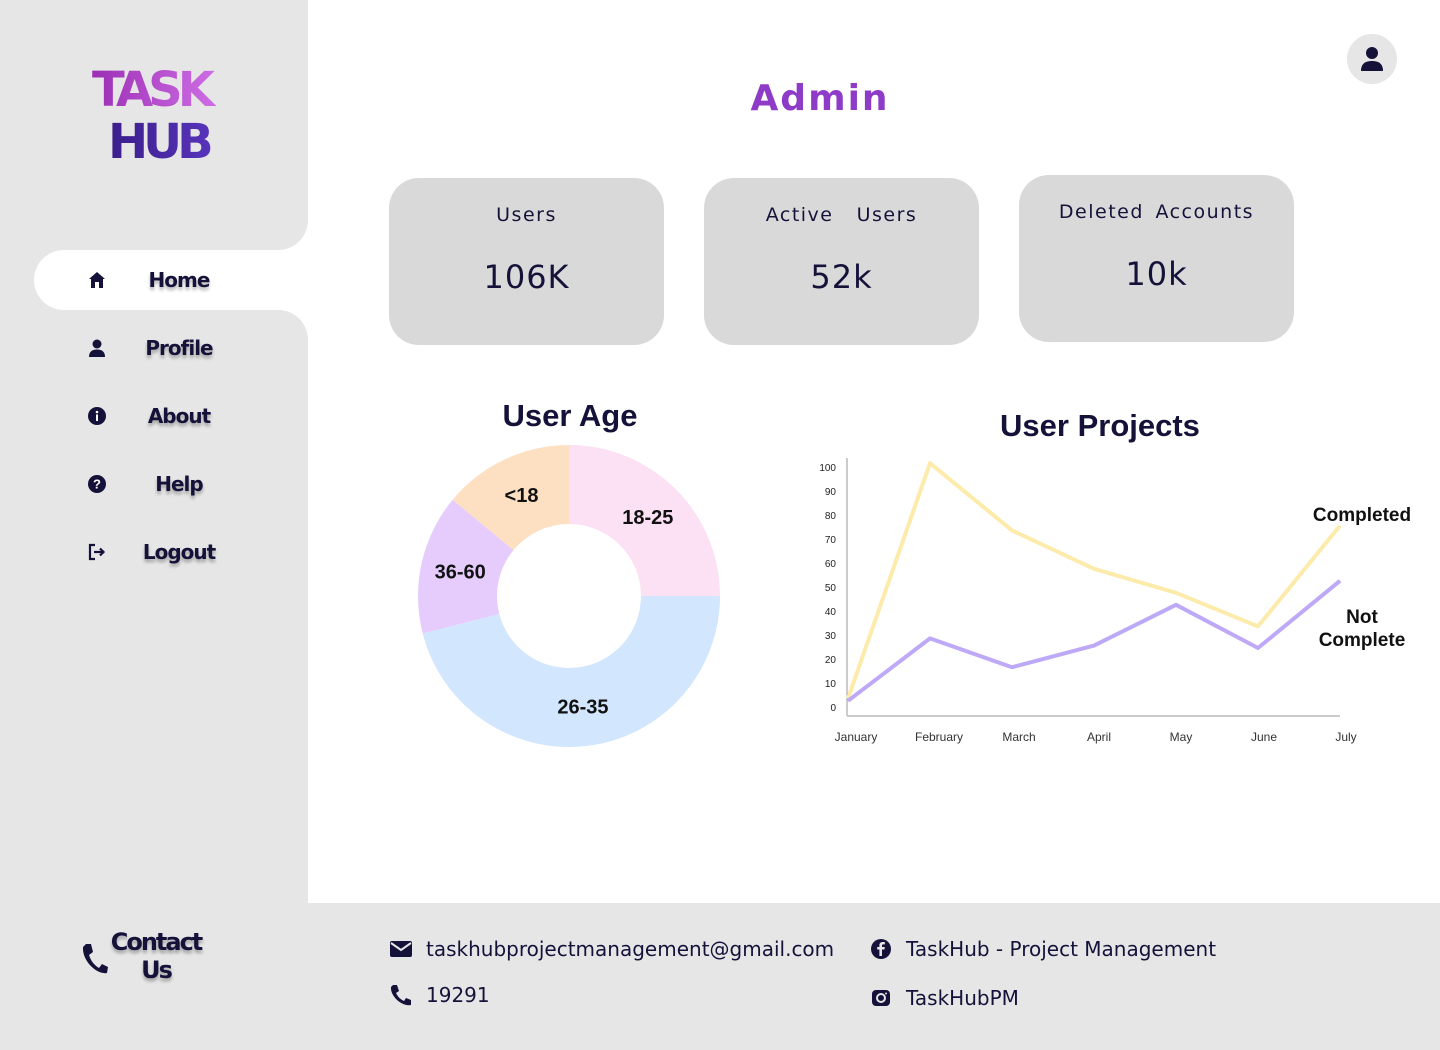  I want to click on sidebar-curve-bottom, so click(284, 328).